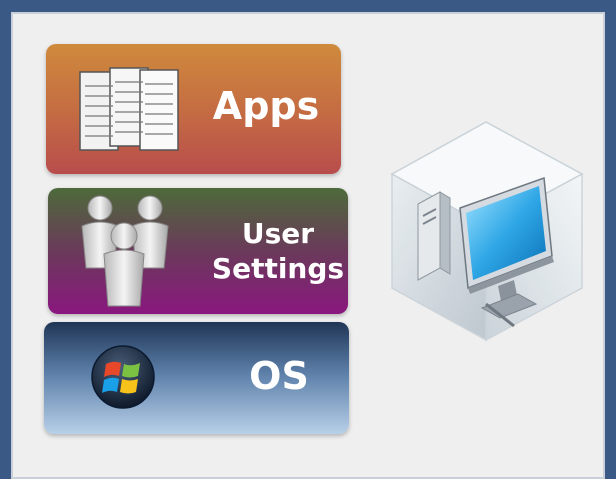 The image size is (616, 479). I want to click on documents-icon, so click(129, 109).